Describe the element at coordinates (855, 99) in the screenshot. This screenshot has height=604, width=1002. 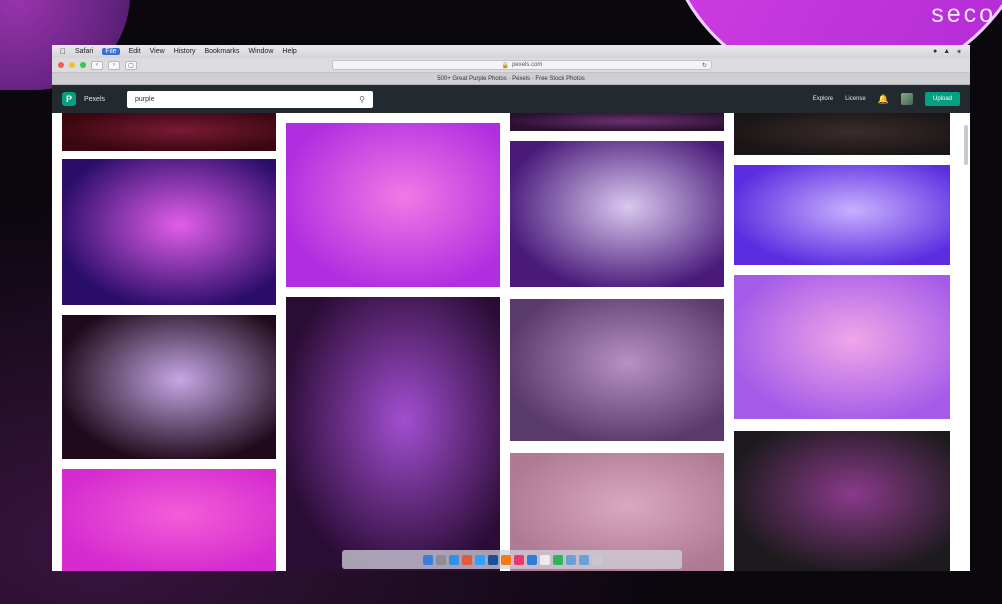
I see `nav-license: License` at that location.